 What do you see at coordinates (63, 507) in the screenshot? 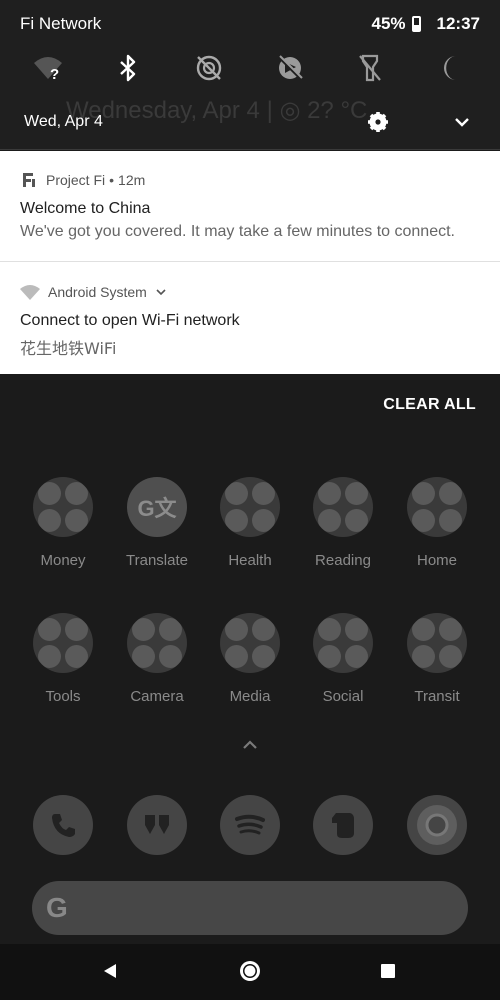
I see `folder-money` at bounding box center [63, 507].